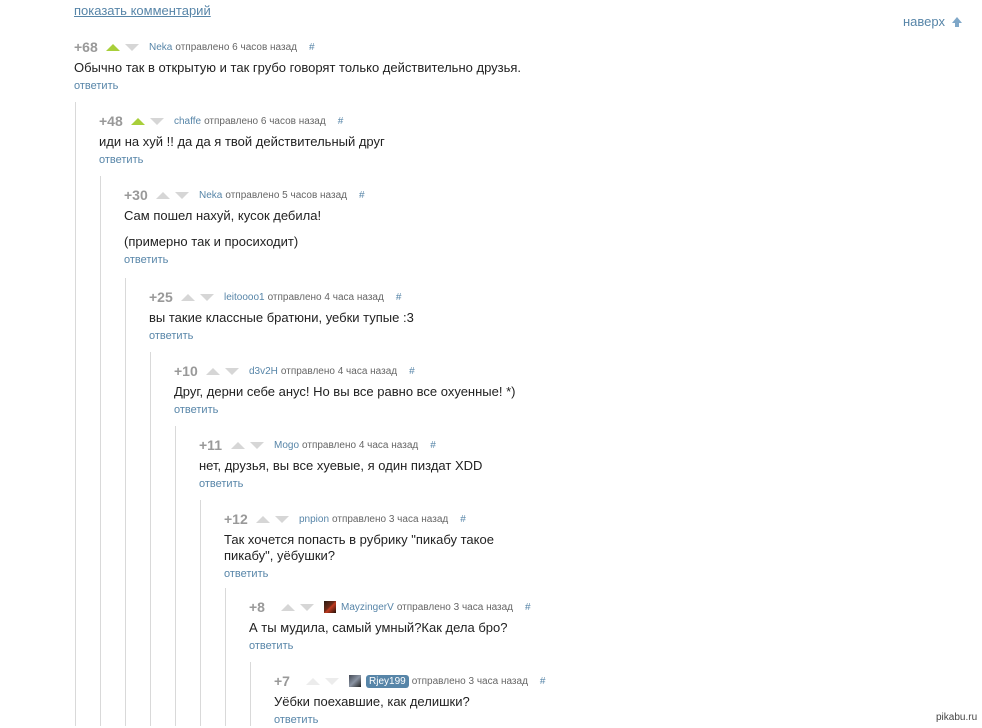 This screenshot has height=728, width=982. Describe the element at coordinates (286, 195) in the screenshot. I see `comment-time: отправлено 5 часов назад` at that location.